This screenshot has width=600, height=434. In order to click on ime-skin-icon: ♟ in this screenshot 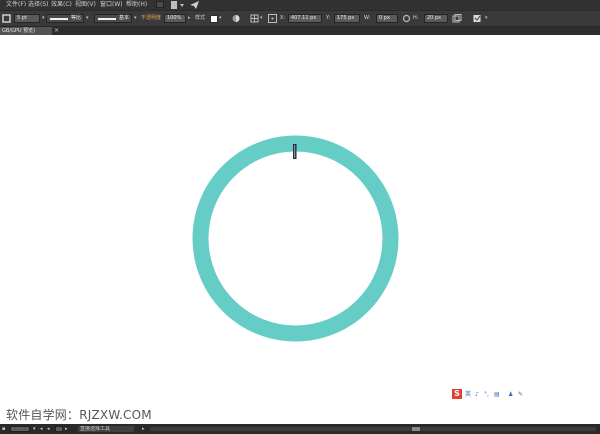, I will do `click(510, 394)`.